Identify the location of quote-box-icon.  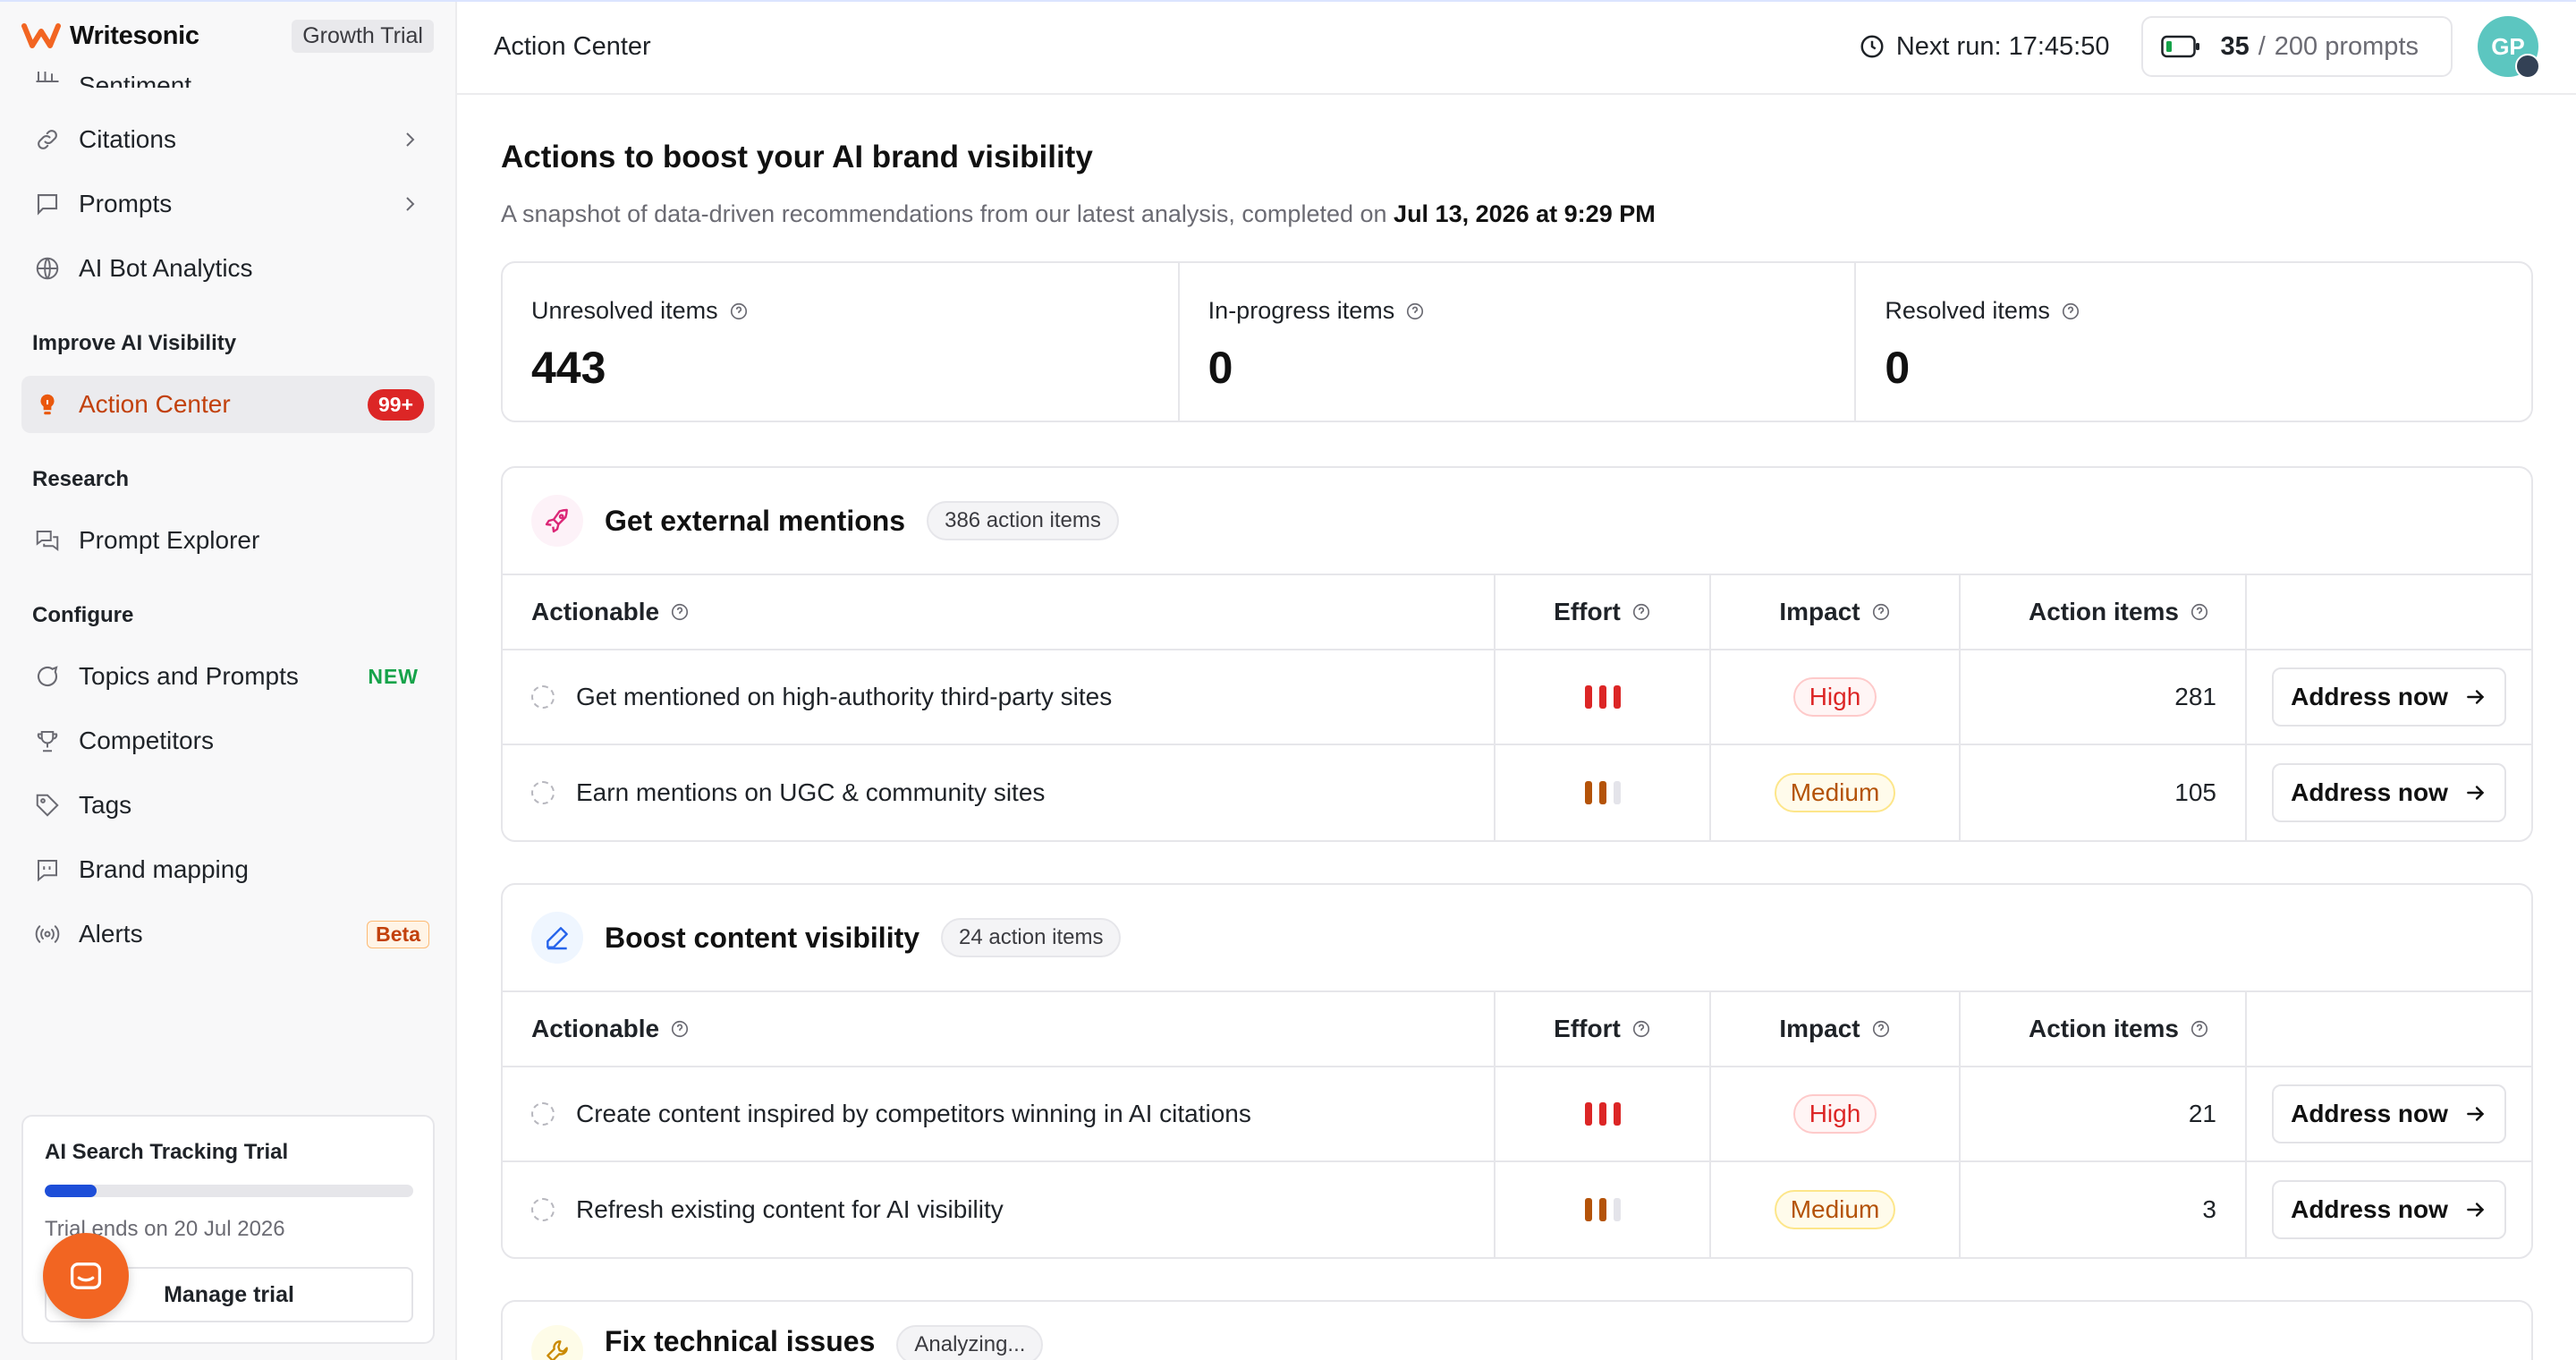
(47, 870).